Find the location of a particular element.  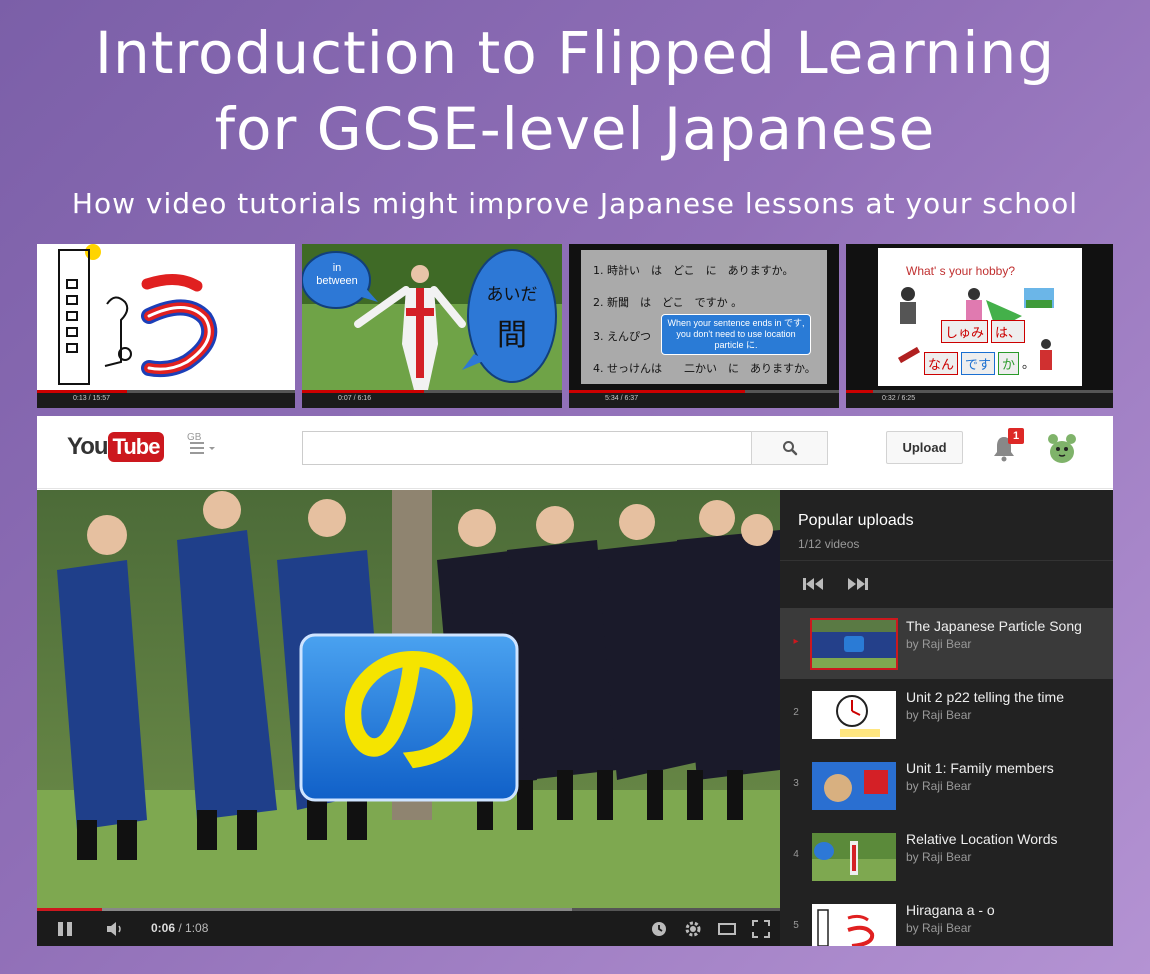

slide-line-2: 2. 新聞 は どこ ですか 。 is located at coordinates (668, 302).